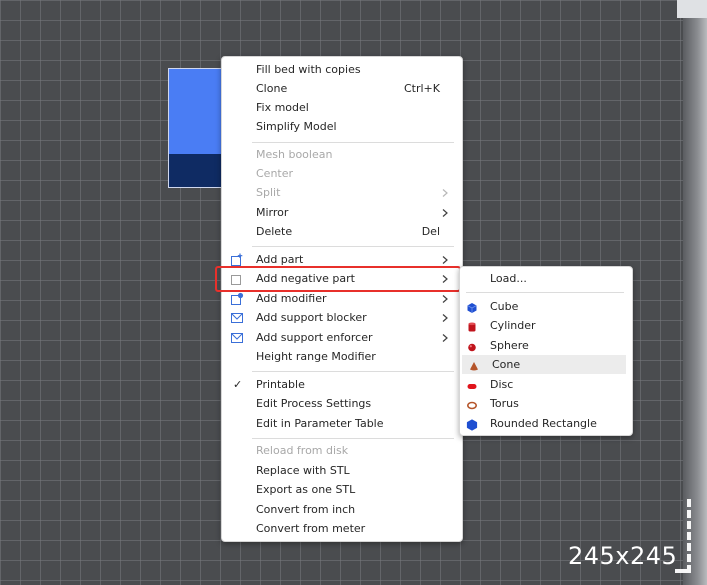  Describe the element at coordinates (198, 111) in the screenshot. I see `3d-model-top-face` at that location.